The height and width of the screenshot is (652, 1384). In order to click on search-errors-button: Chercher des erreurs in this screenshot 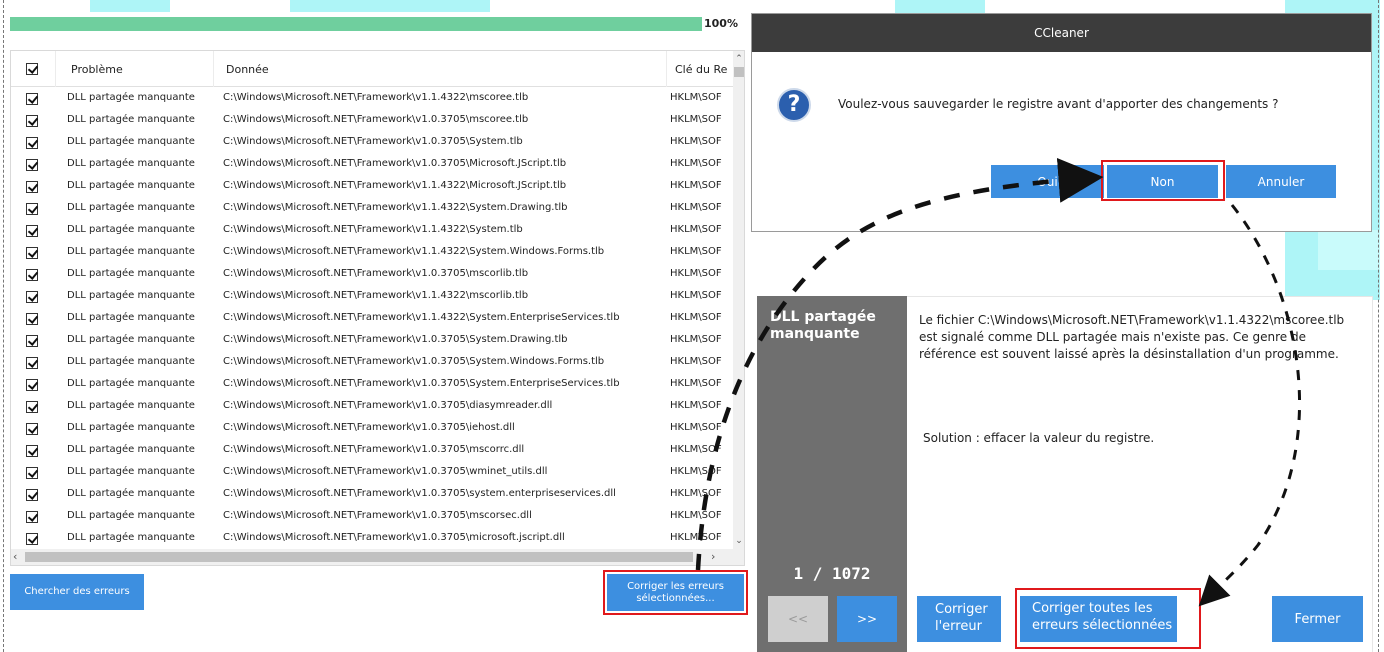, I will do `click(77, 592)`.